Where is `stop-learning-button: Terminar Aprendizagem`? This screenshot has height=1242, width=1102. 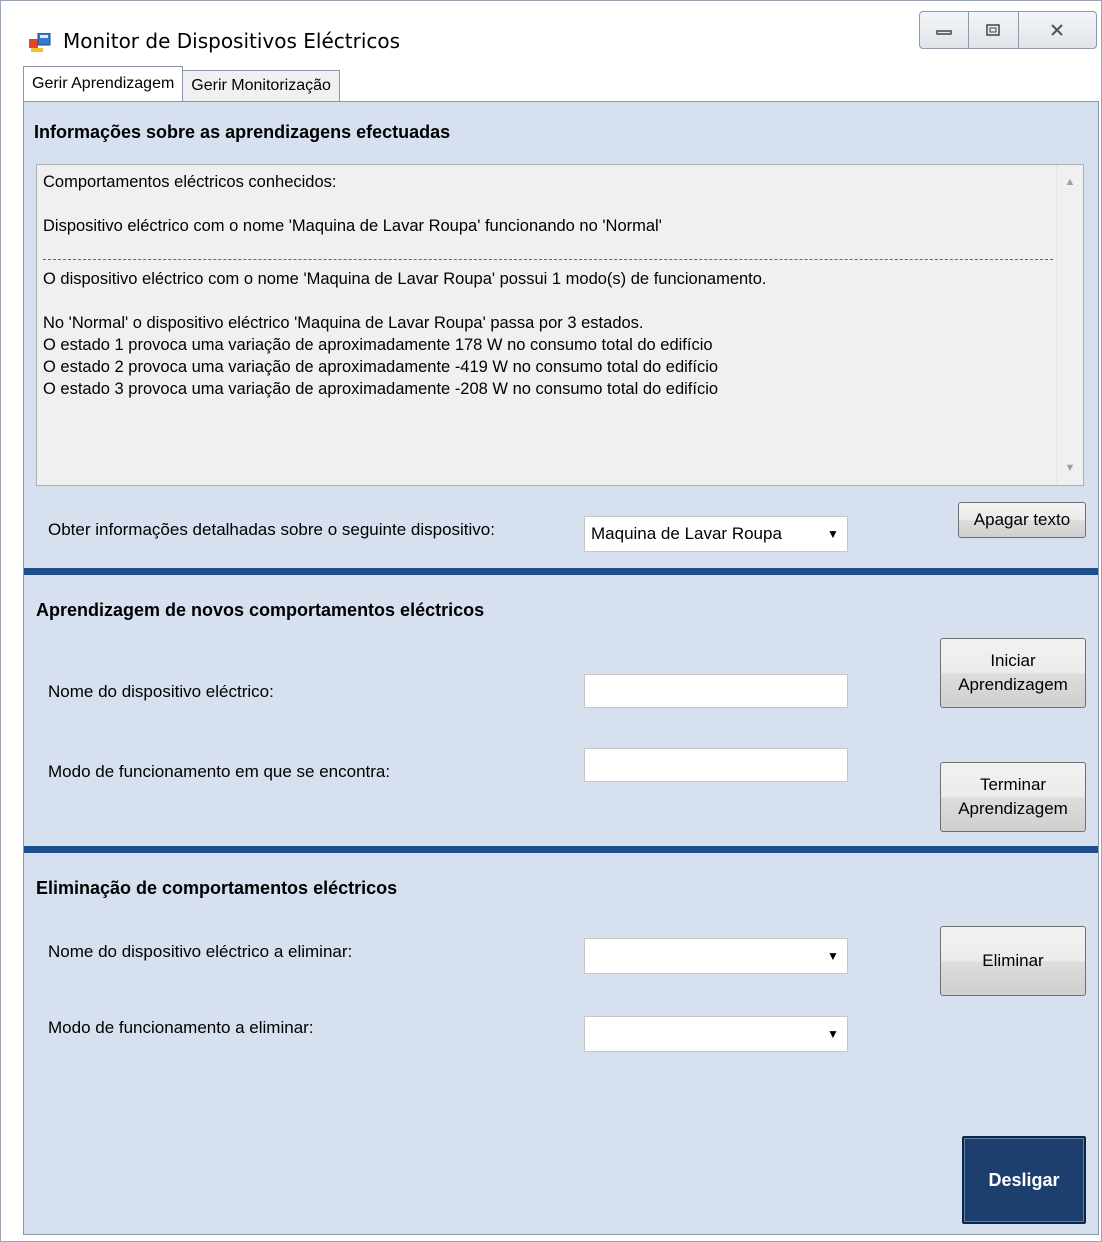
stop-learning-button: Terminar Aprendizagem is located at coordinates (1013, 797).